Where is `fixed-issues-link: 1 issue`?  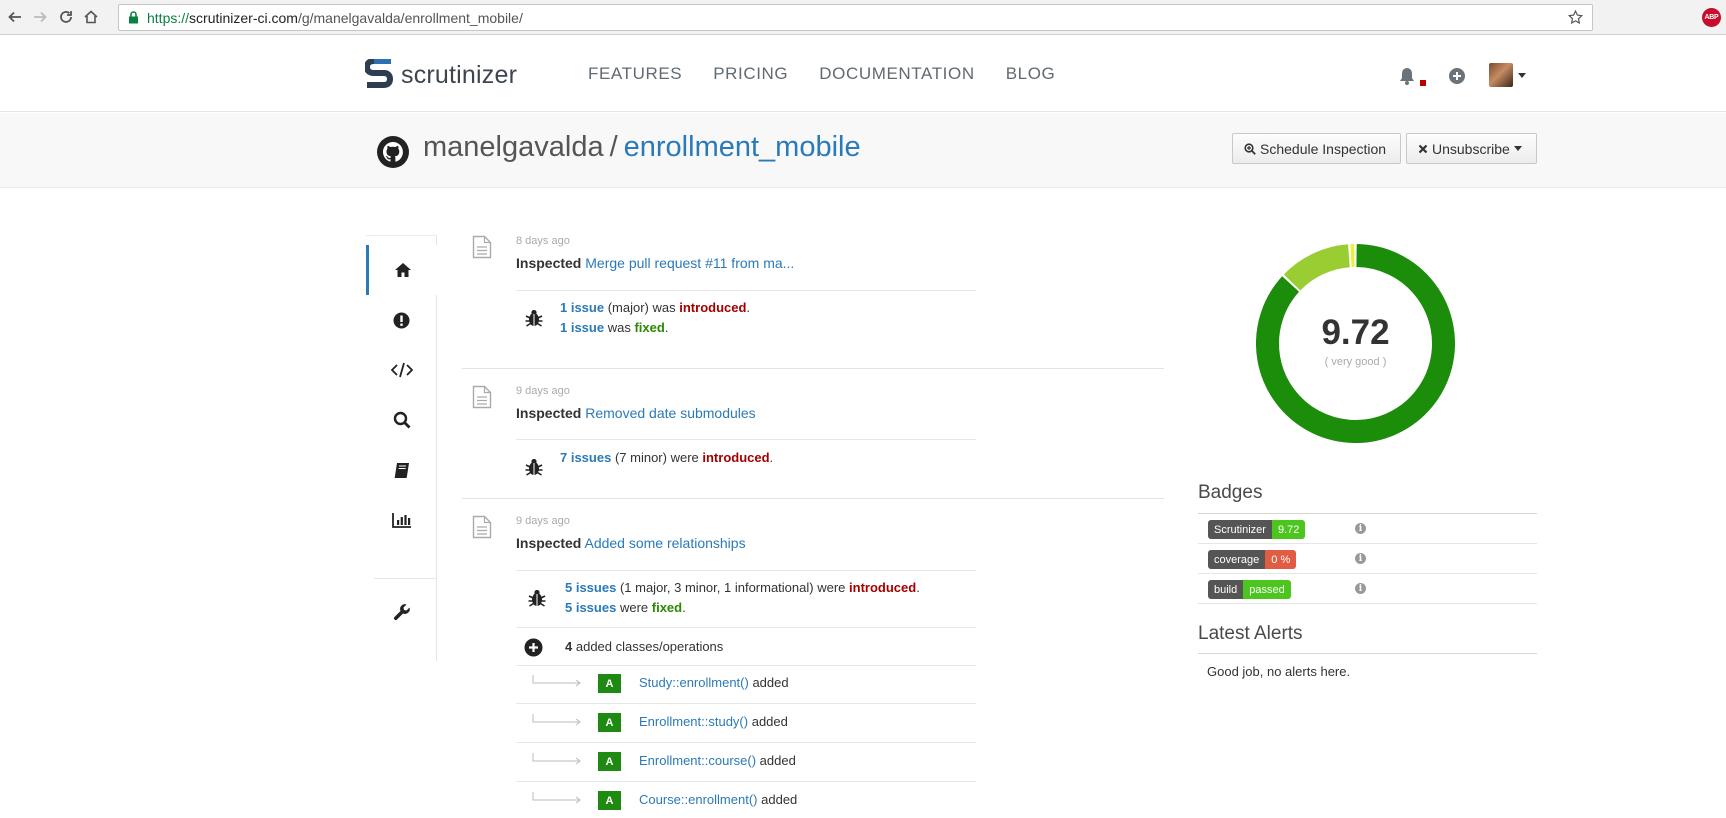 fixed-issues-link: 1 issue is located at coordinates (582, 327).